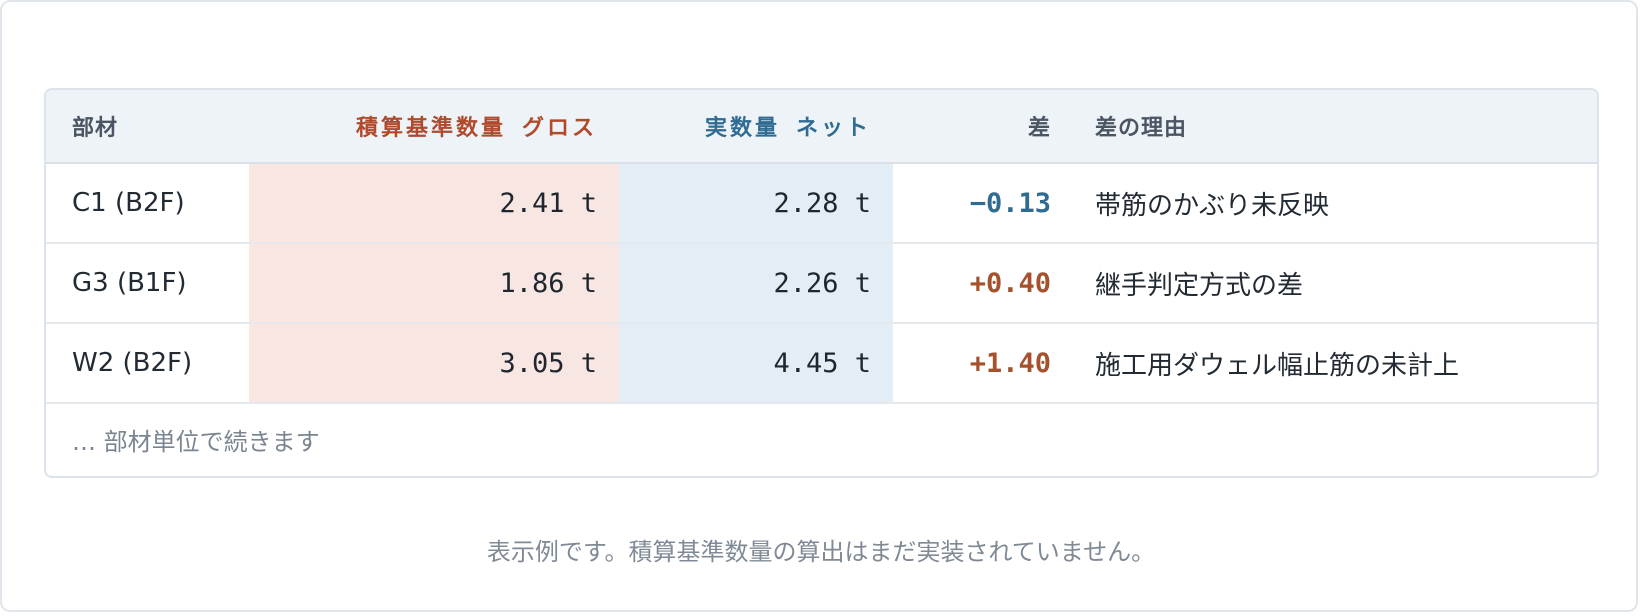 The height and width of the screenshot is (616, 1640). What do you see at coordinates (1199, 285) in the screenshot?
I see `reason-text: 継手判定方式の差` at bounding box center [1199, 285].